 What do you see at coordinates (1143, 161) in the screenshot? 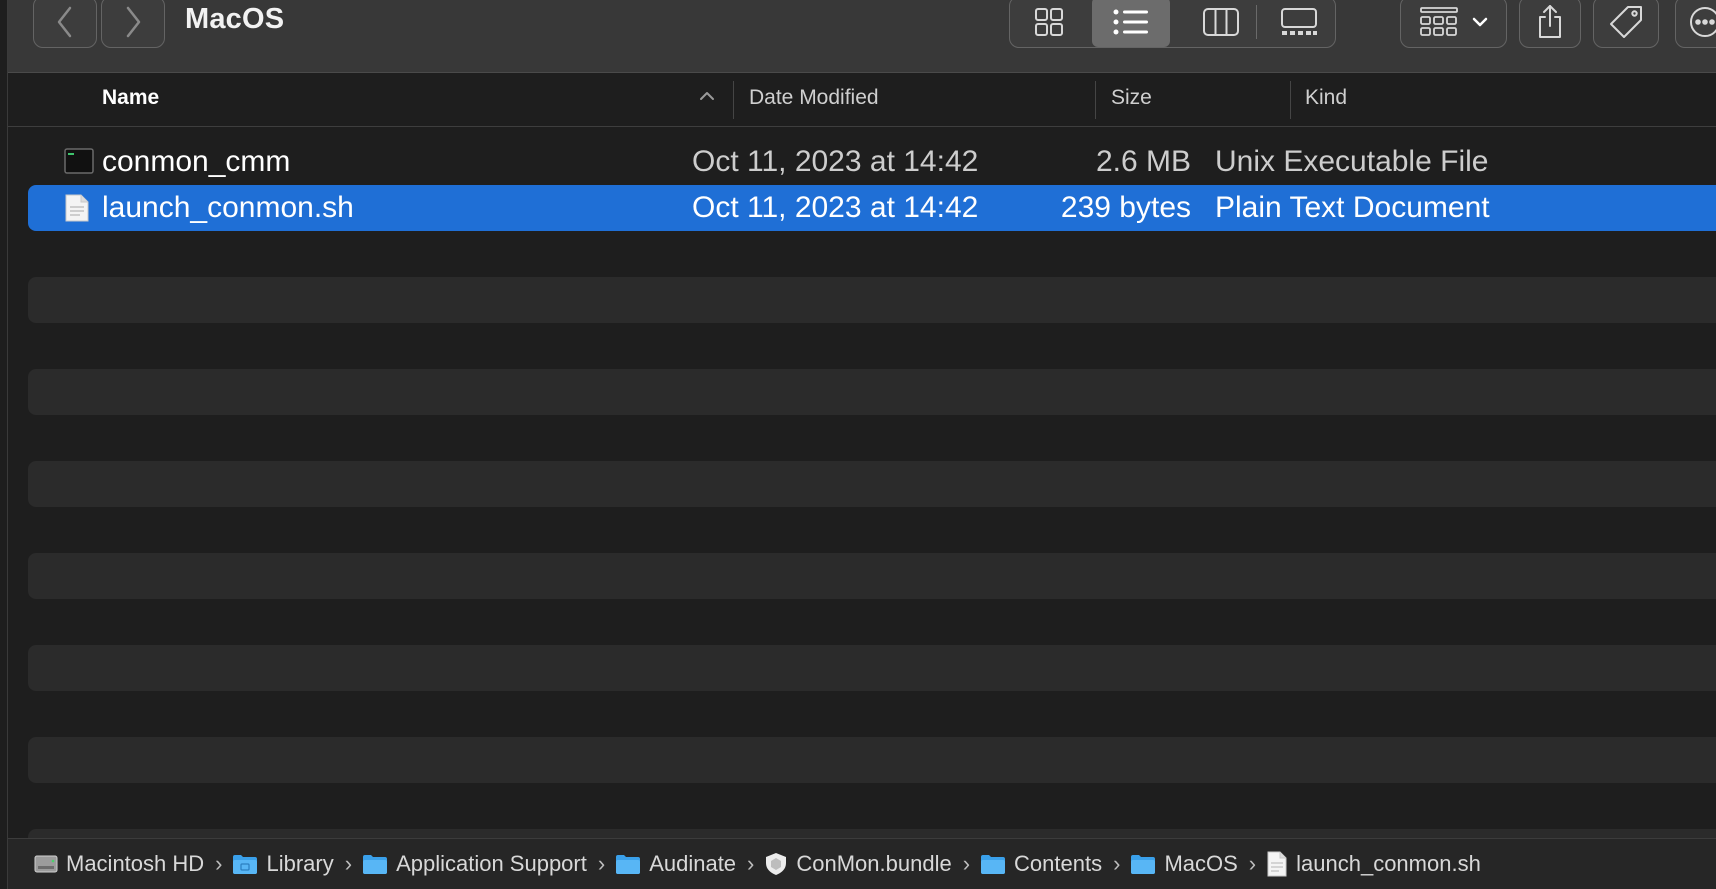
I see `file-size: 2.6 MB` at bounding box center [1143, 161].